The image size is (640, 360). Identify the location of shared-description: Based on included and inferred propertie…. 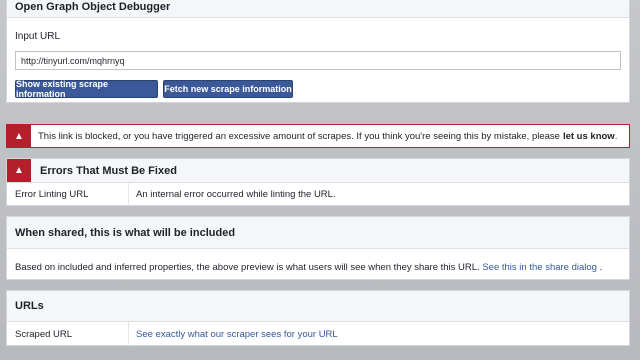
(308, 267).